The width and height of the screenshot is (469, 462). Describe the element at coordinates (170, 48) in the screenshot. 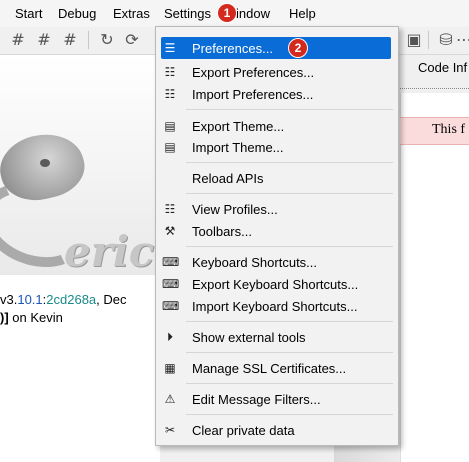

I see `preferences-icon: ☰` at that location.